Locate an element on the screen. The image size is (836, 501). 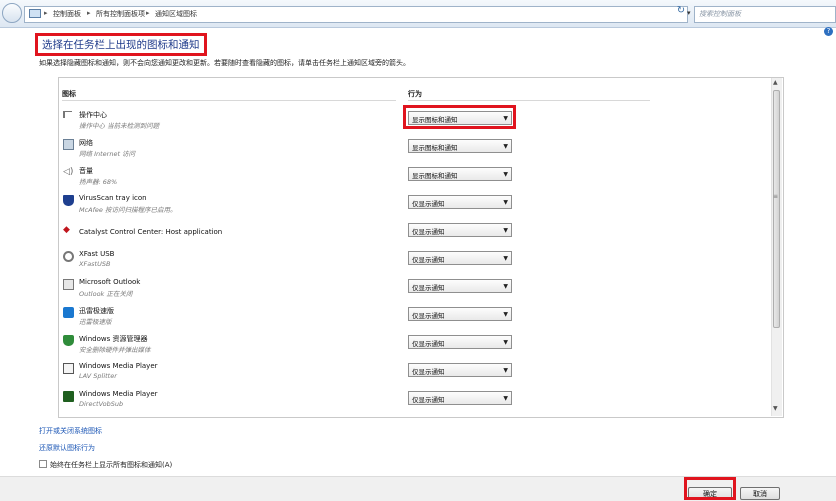
list-item: Windows Media Player LAV Splitter 仅显示通知 ▼ is located at coordinates (414, 374).